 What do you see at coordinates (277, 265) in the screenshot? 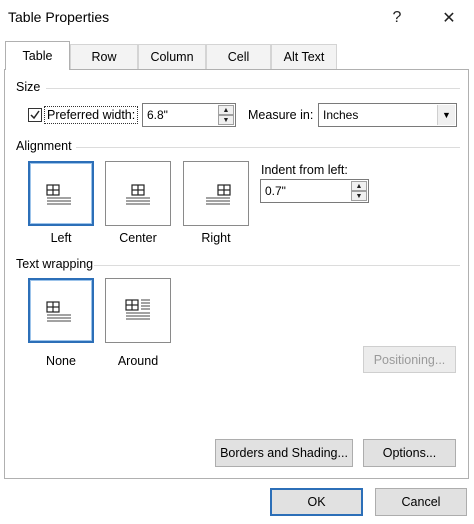
I see `text-wrapping-separator` at bounding box center [277, 265].